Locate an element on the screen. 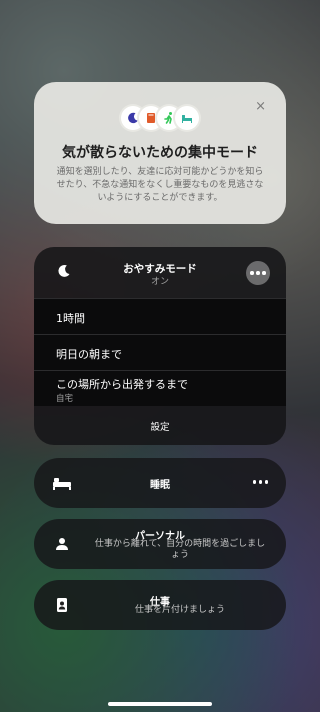  option-one-hour: 1時間 is located at coordinates (160, 316).